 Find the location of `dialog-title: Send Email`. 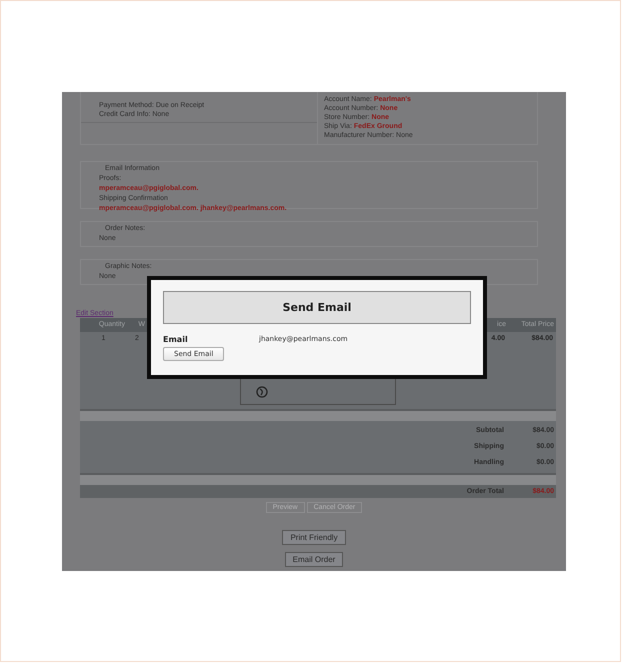

dialog-title: Send Email is located at coordinates (317, 307).